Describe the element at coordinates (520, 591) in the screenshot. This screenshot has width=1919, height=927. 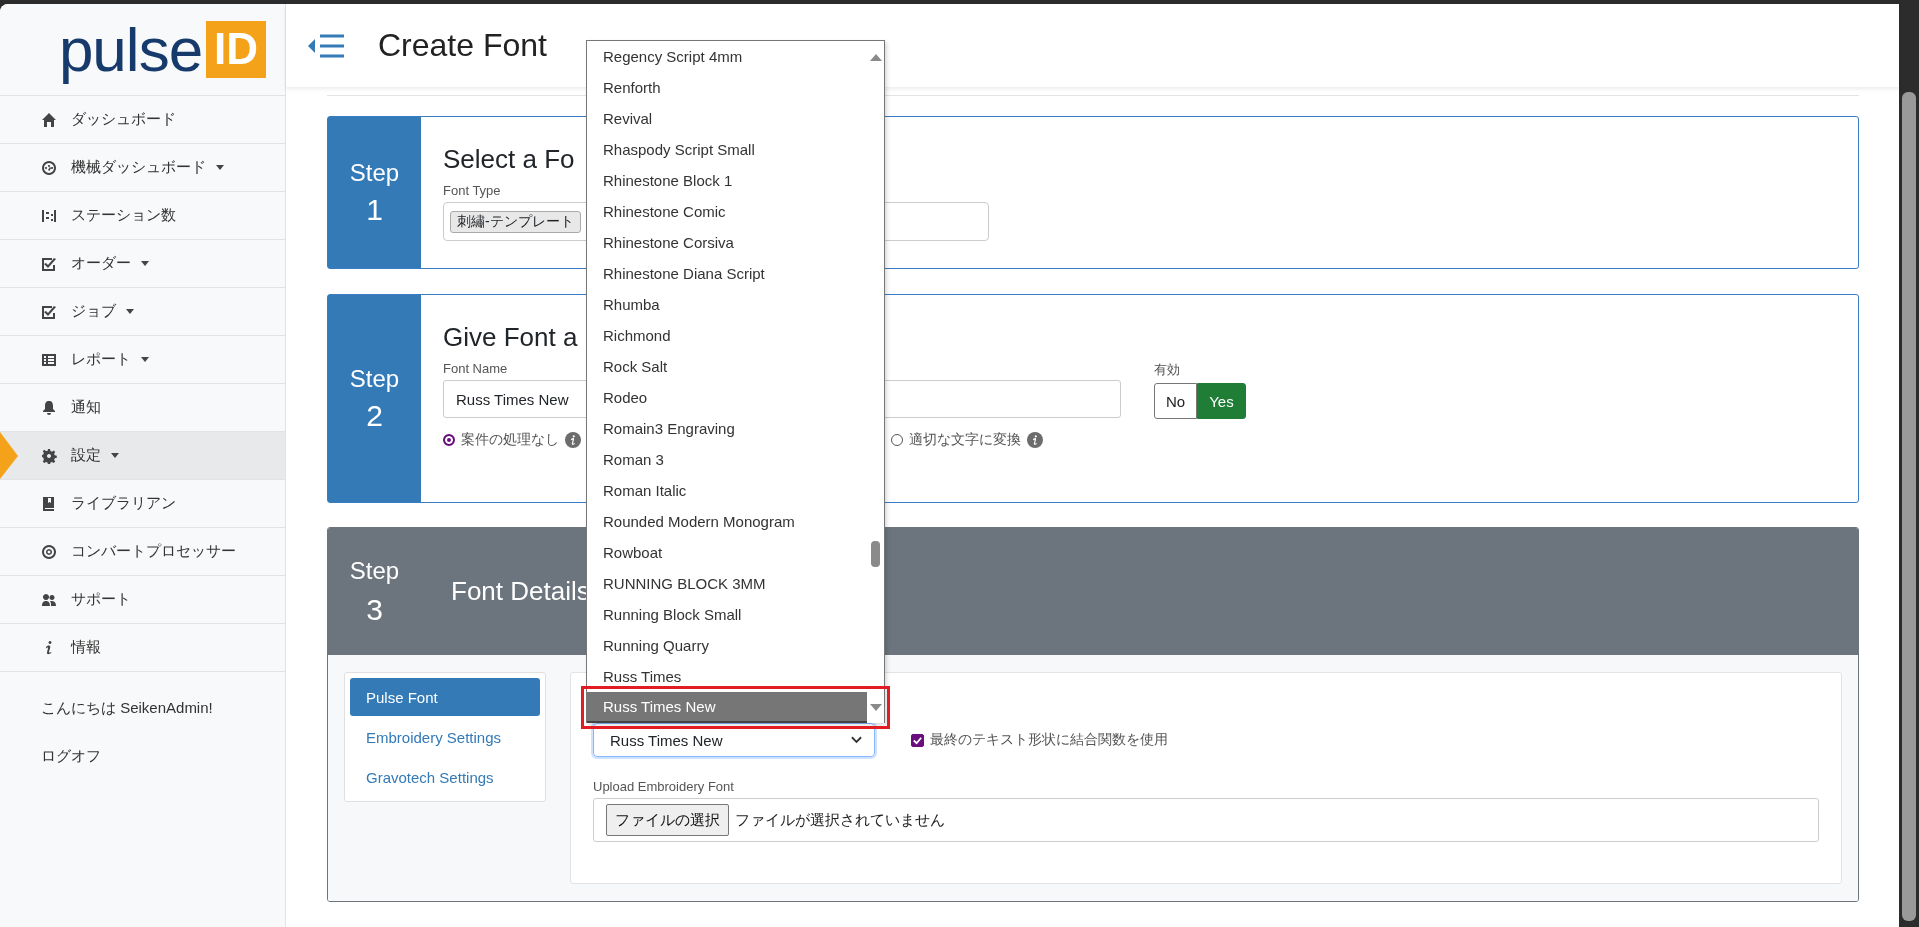
I see `step-title: Font Details` at that location.